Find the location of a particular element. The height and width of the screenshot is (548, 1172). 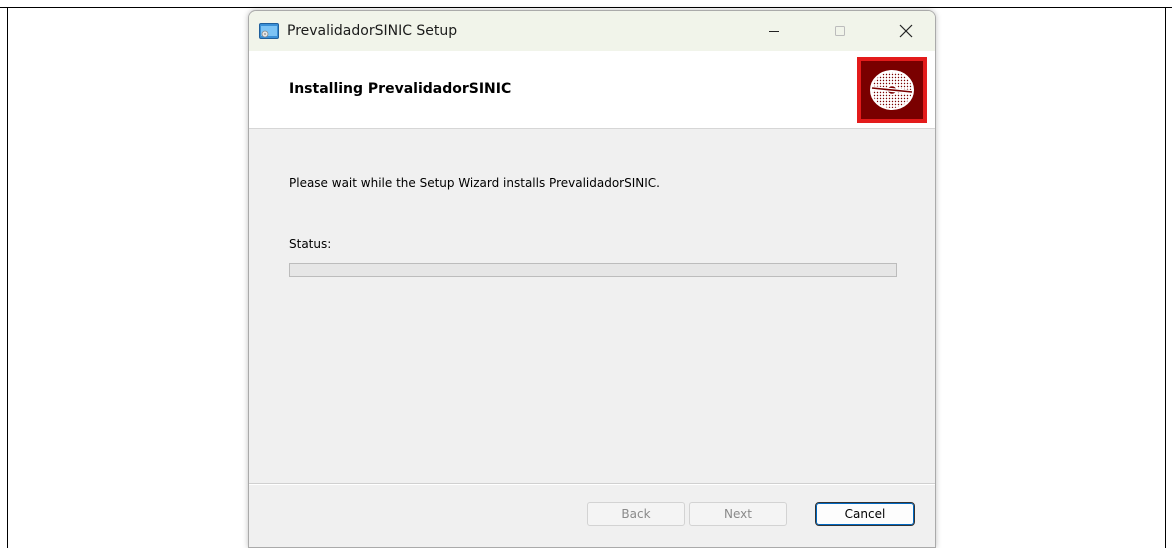

minimize-icon is located at coordinates (774, 31).